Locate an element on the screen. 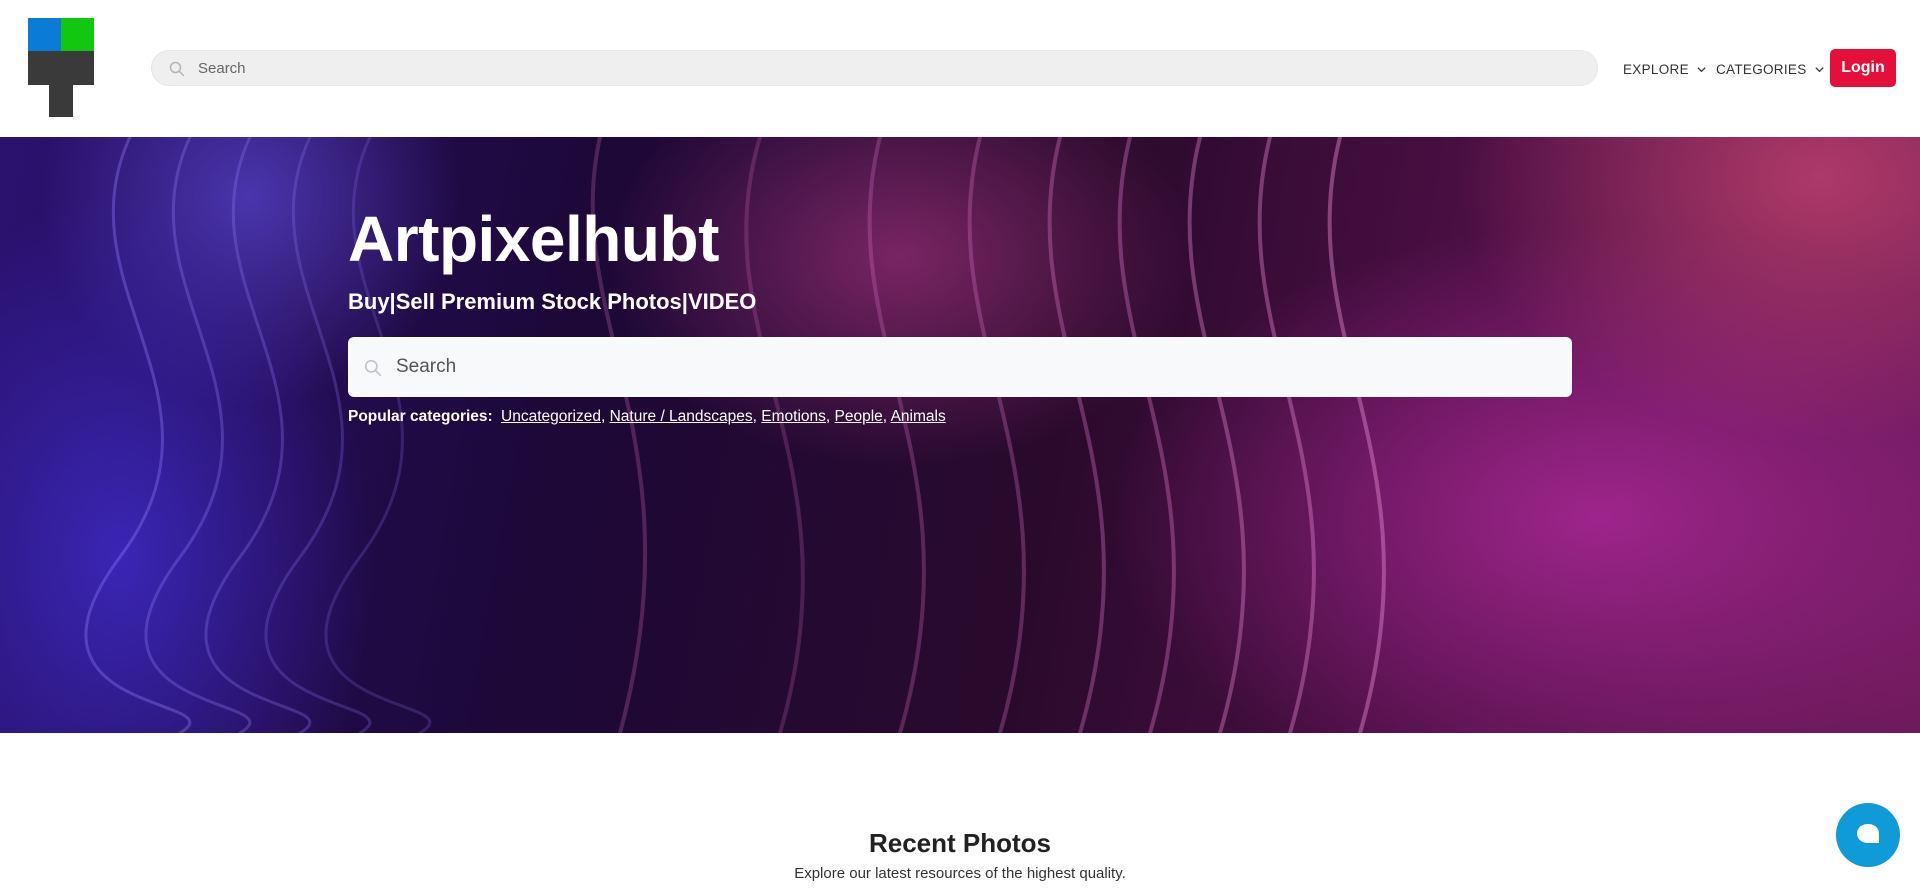  hero-search-box is located at coordinates (960, 367).